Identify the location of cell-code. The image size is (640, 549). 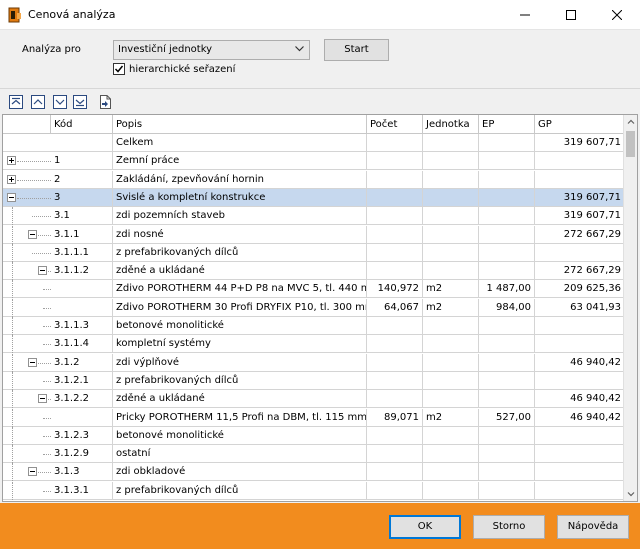
(82, 143).